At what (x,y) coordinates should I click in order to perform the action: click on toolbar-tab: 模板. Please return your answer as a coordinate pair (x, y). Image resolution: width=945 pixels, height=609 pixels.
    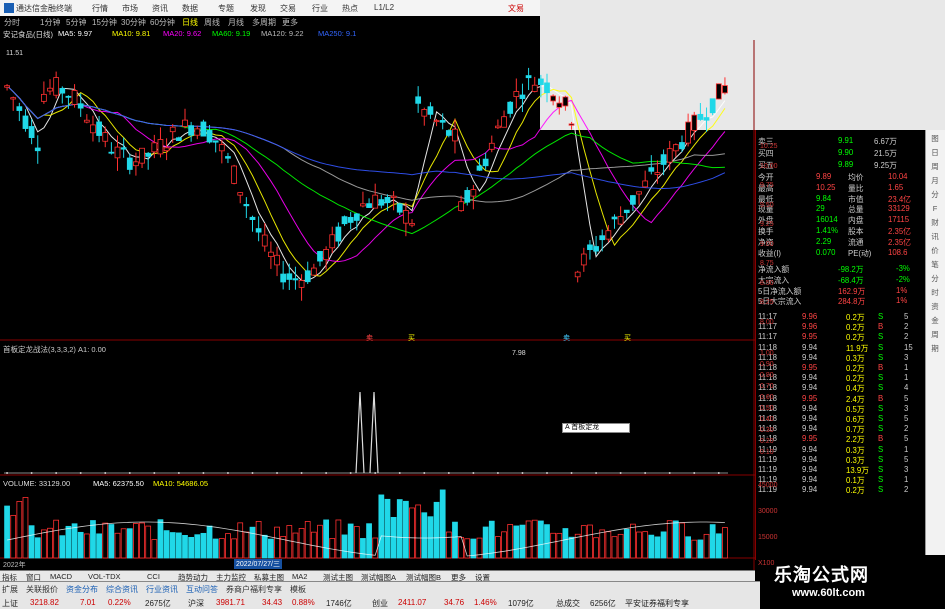
    Looking at the image, I should click on (298, 589).